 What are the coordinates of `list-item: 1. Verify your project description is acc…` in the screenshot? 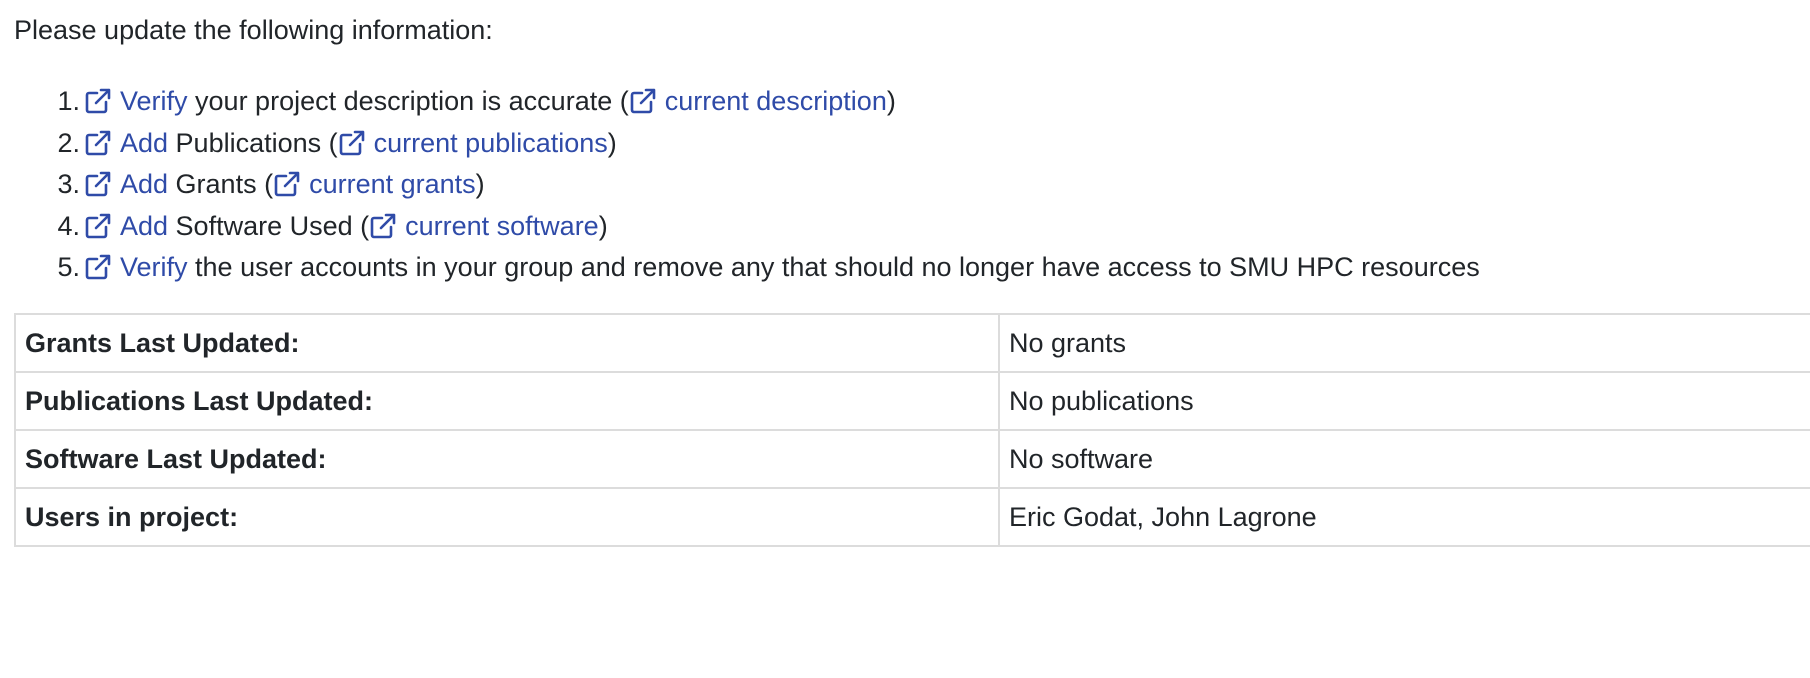 It's located at (930, 102).